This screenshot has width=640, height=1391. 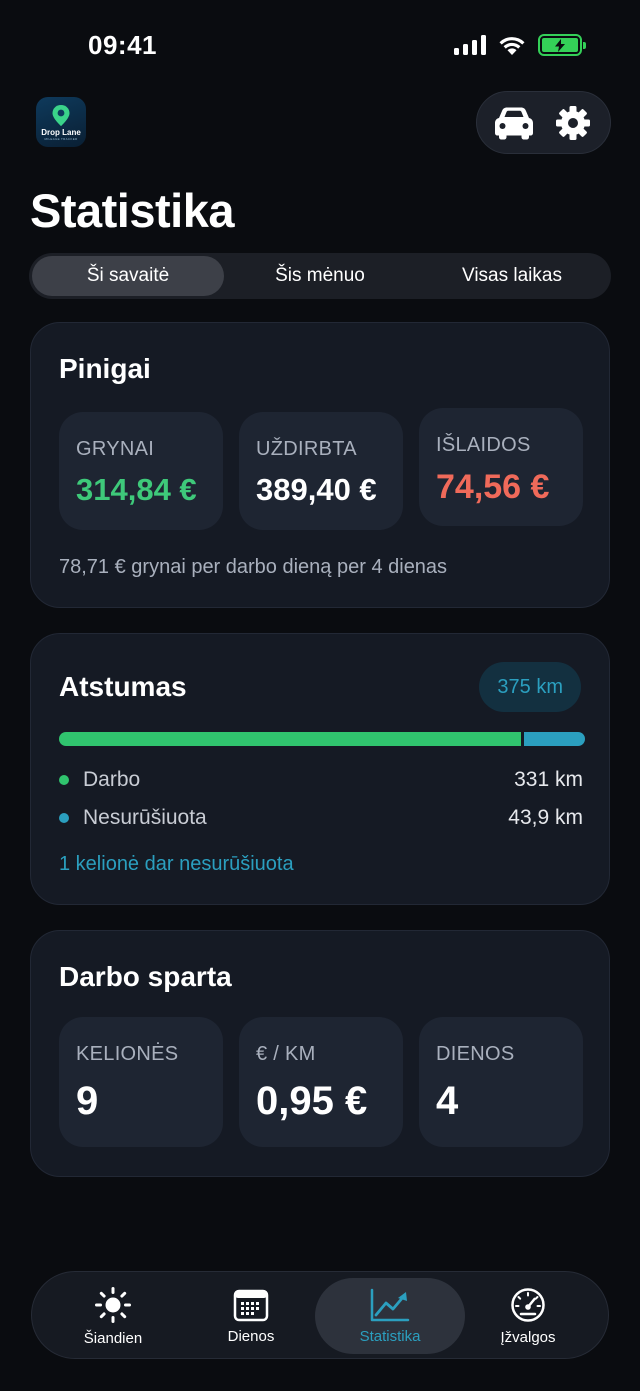 What do you see at coordinates (321, 780) in the screenshot?
I see `legend-row-work: Darbo 331 km` at bounding box center [321, 780].